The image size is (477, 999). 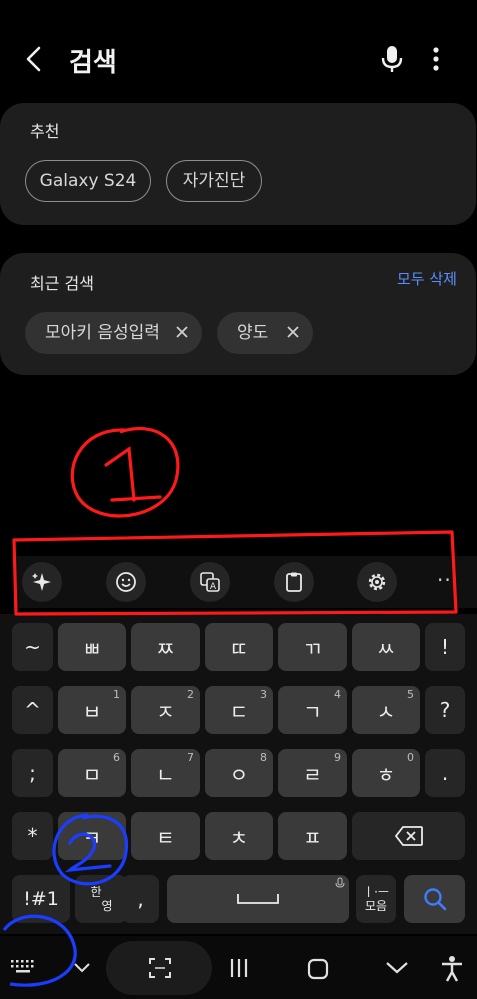 I want to click on annotation-blue-circle, so click(x=90, y=849).